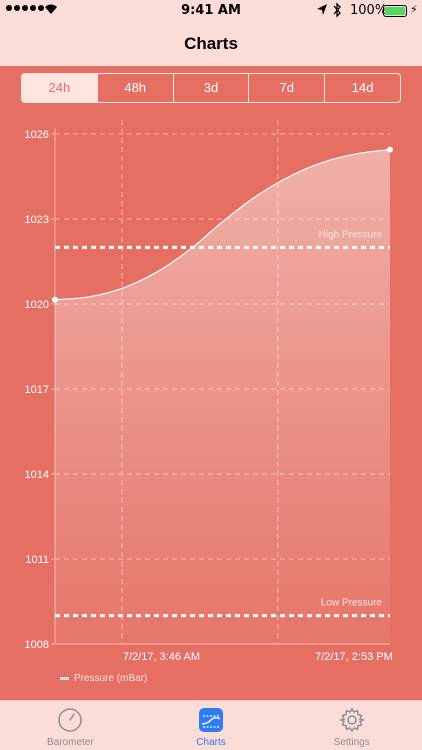 This screenshot has height=750, width=422. Describe the element at coordinates (59, 88) in the screenshot. I see `range-tab-24h: 24h` at that location.